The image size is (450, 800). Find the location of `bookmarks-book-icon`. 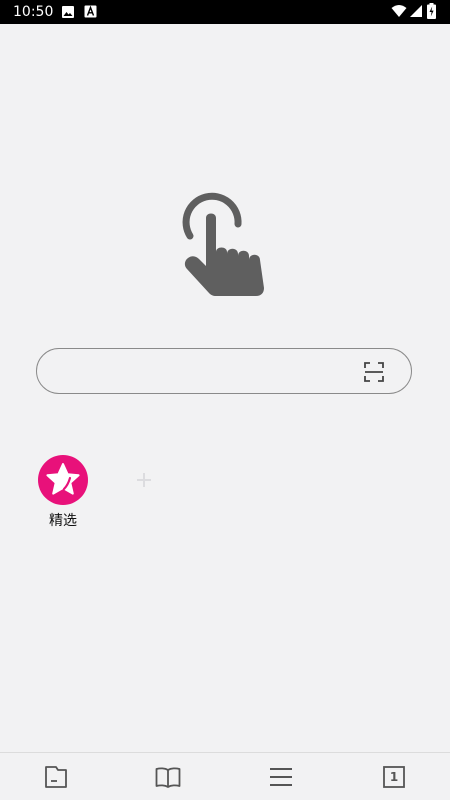

bookmarks-book-icon is located at coordinates (168, 777).